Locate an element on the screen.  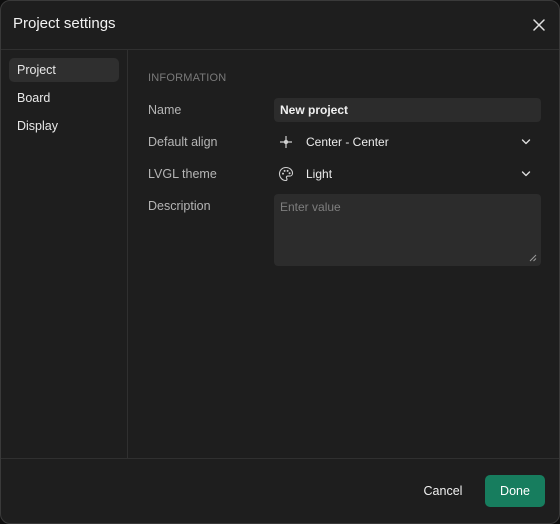
done-button: Done is located at coordinates (515, 491).